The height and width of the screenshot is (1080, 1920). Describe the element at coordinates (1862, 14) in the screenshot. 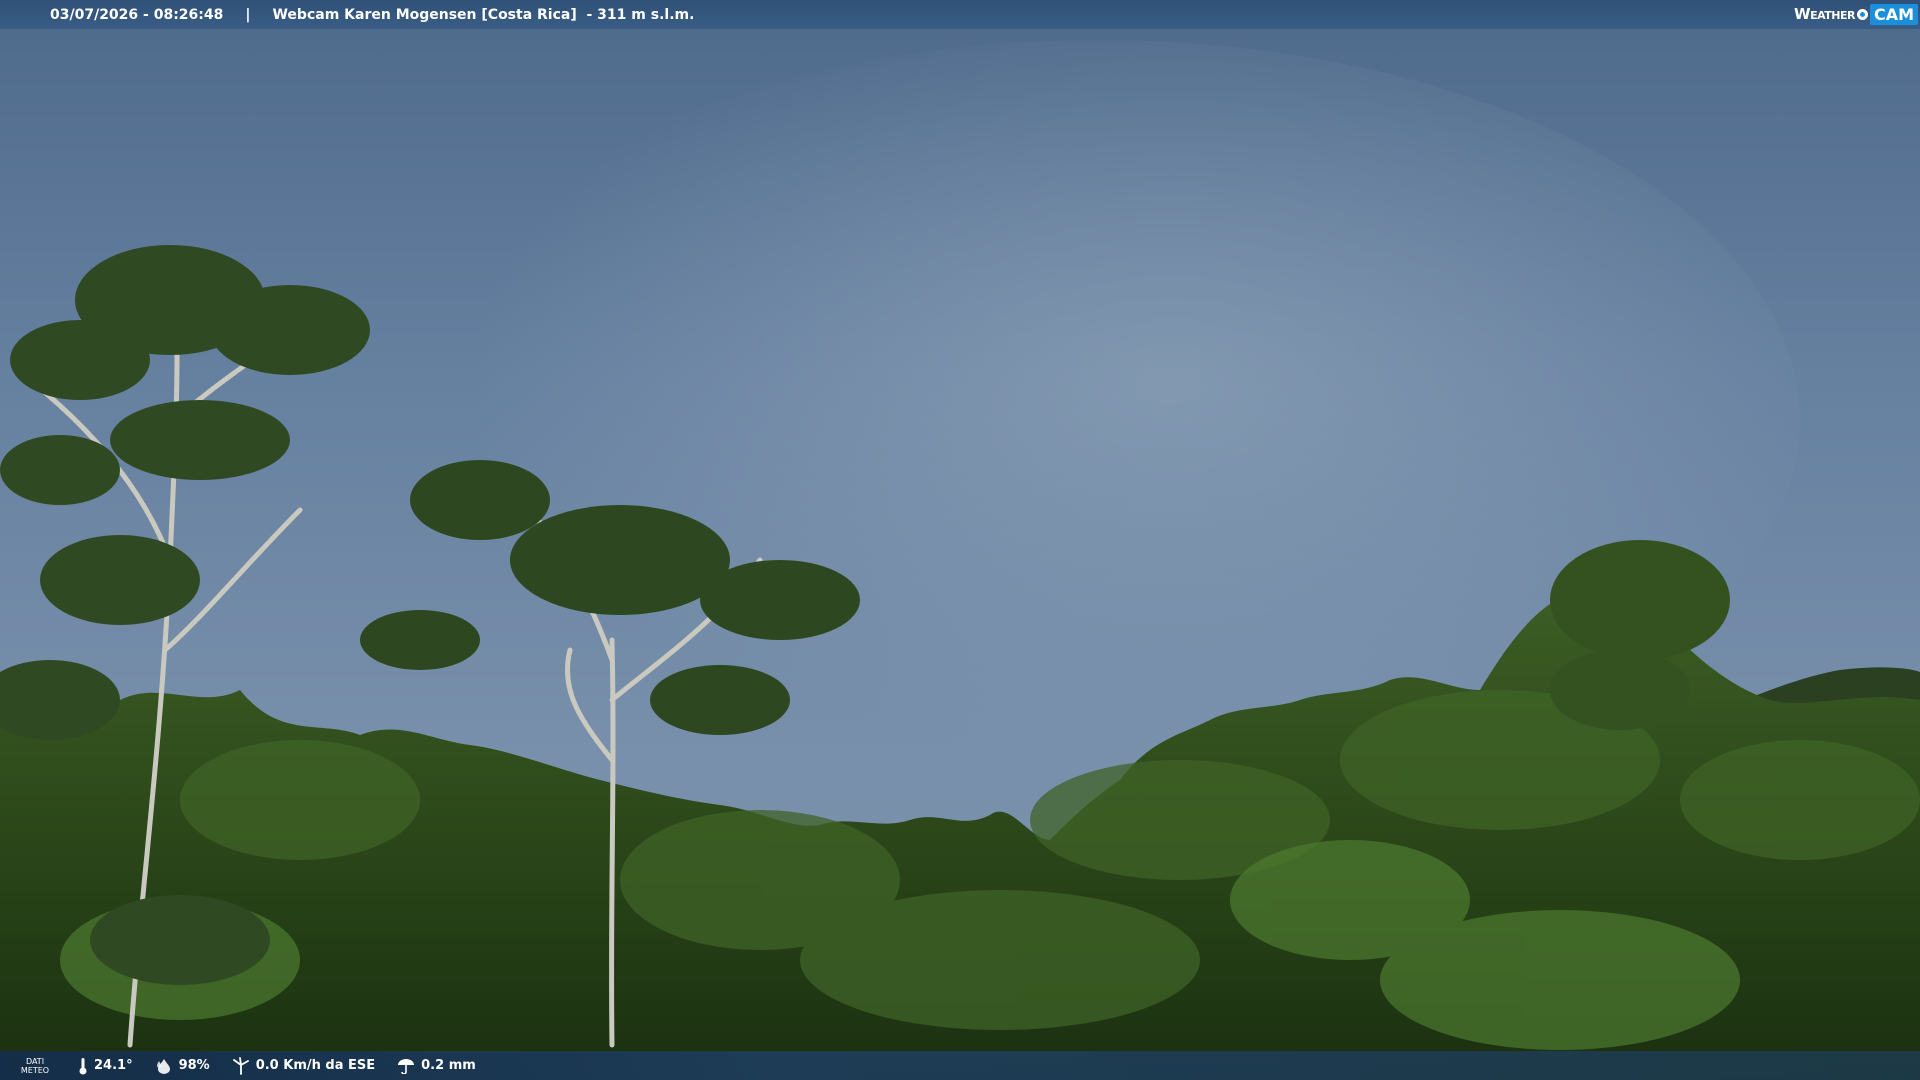

I see `logo-dot-icon` at that location.